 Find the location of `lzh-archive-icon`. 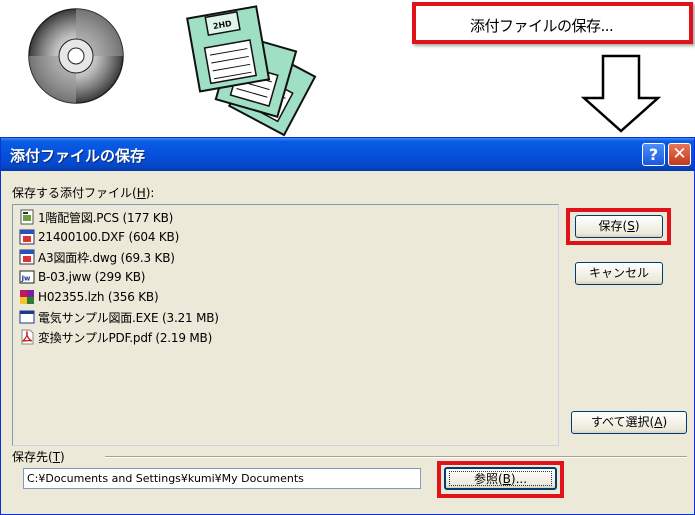

lzh-archive-icon is located at coordinates (27, 297).